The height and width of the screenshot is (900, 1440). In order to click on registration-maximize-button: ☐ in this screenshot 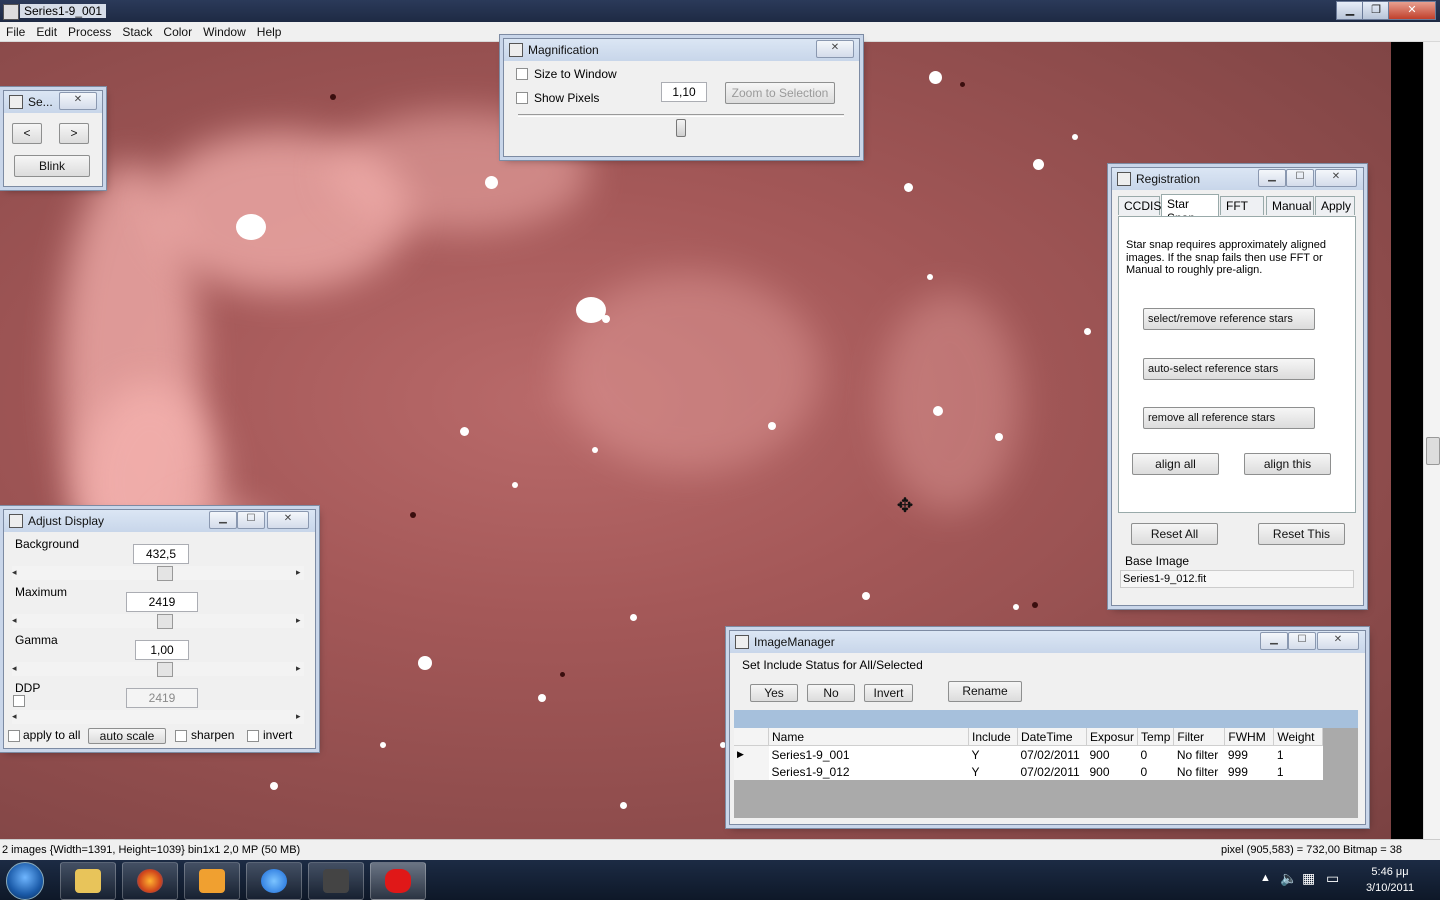, I will do `click(1300, 178)`.